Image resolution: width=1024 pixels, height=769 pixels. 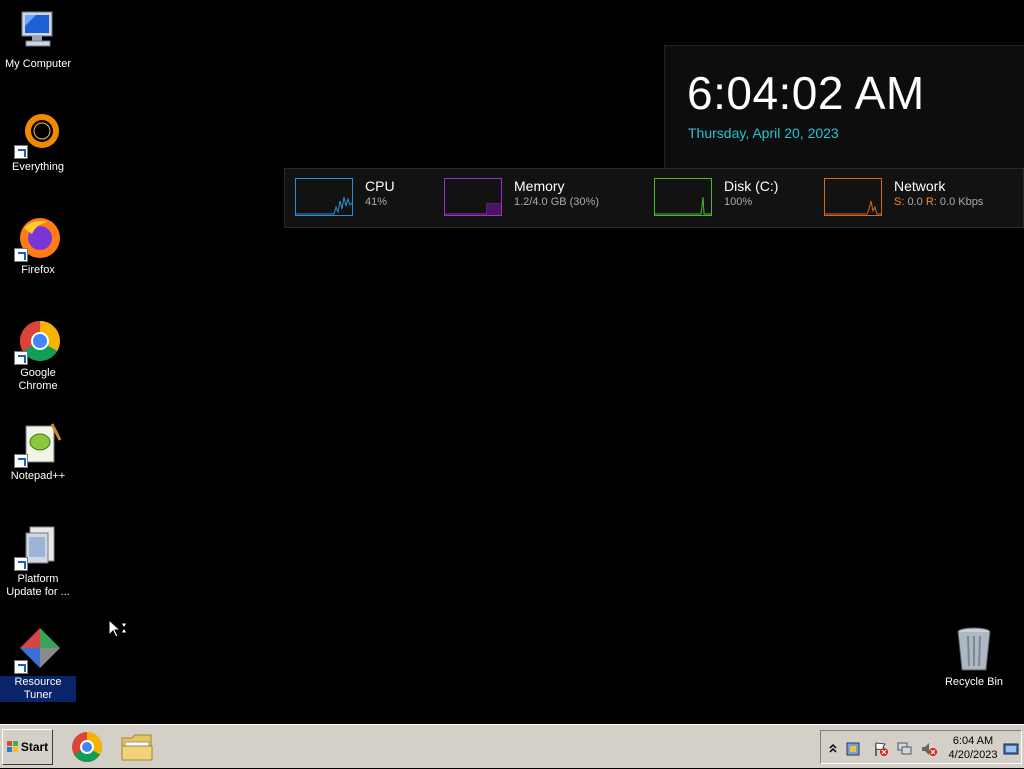 What do you see at coordinates (119, 632) in the screenshot?
I see `busy-cursor-icon` at bounding box center [119, 632].